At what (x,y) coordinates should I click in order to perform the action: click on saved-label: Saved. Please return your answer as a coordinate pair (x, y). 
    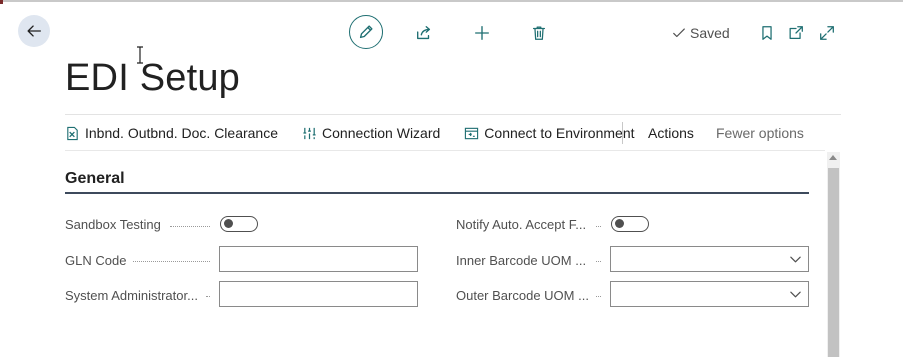
    Looking at the image, I should click on (710, 33).